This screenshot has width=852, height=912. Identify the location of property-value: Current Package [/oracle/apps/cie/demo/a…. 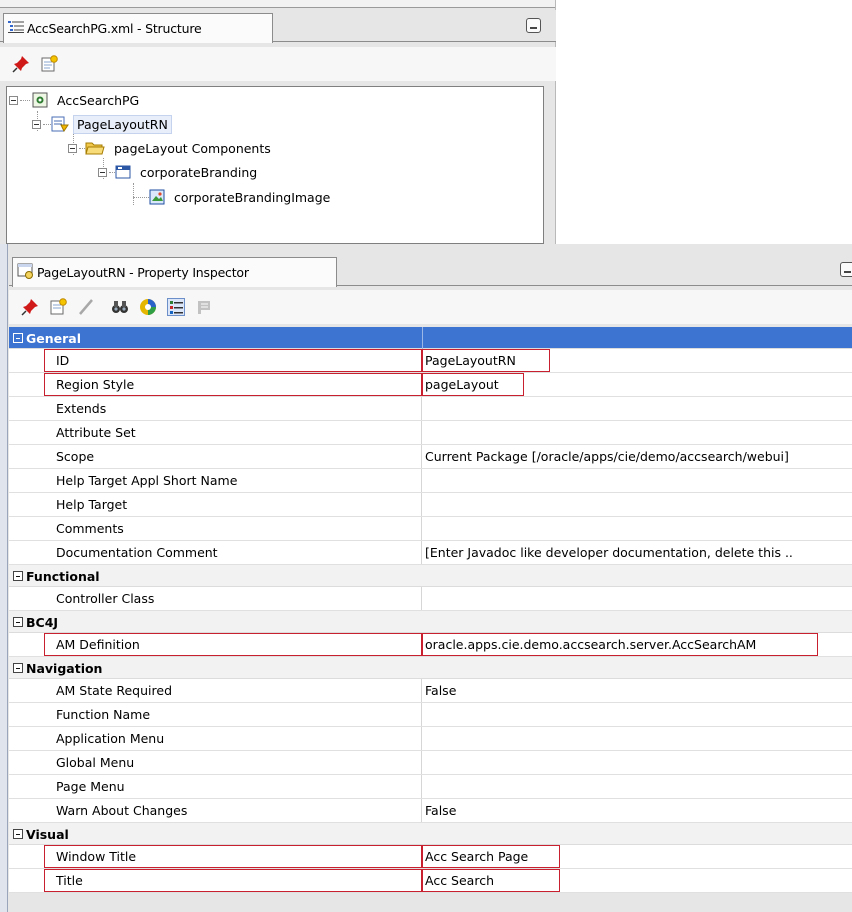
(637, 456).